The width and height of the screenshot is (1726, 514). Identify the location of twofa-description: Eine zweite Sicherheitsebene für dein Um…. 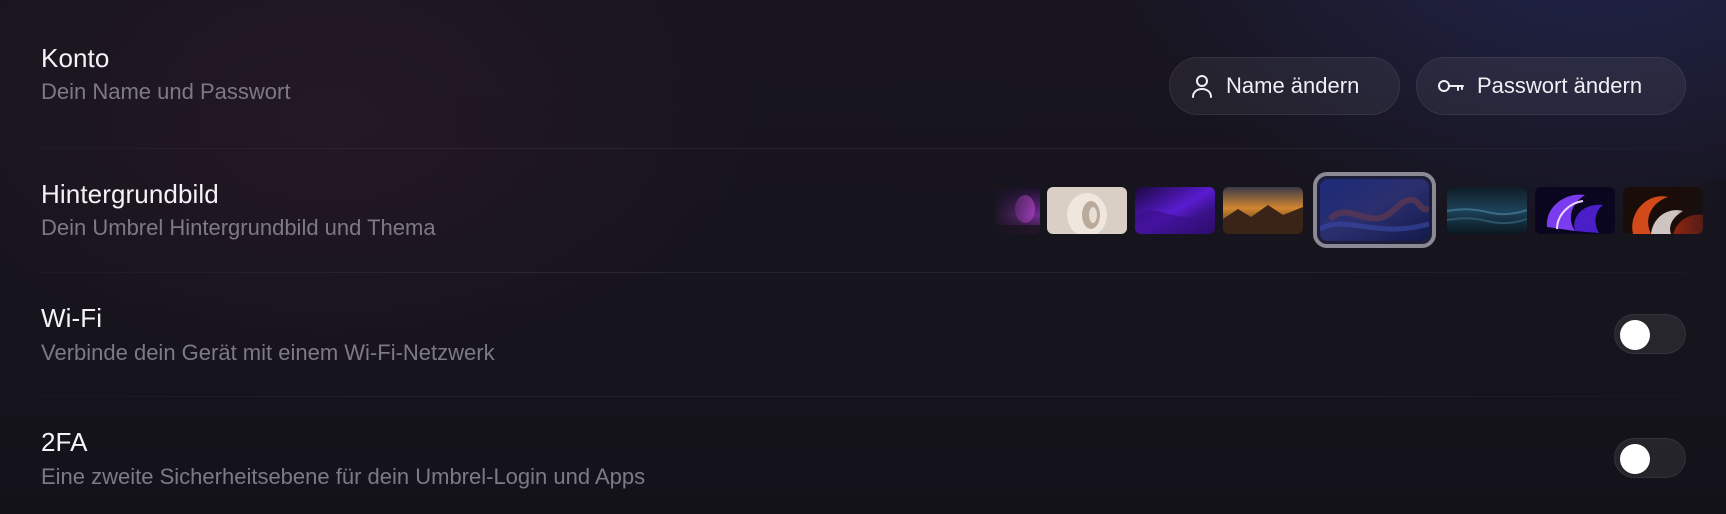
(343, 476).